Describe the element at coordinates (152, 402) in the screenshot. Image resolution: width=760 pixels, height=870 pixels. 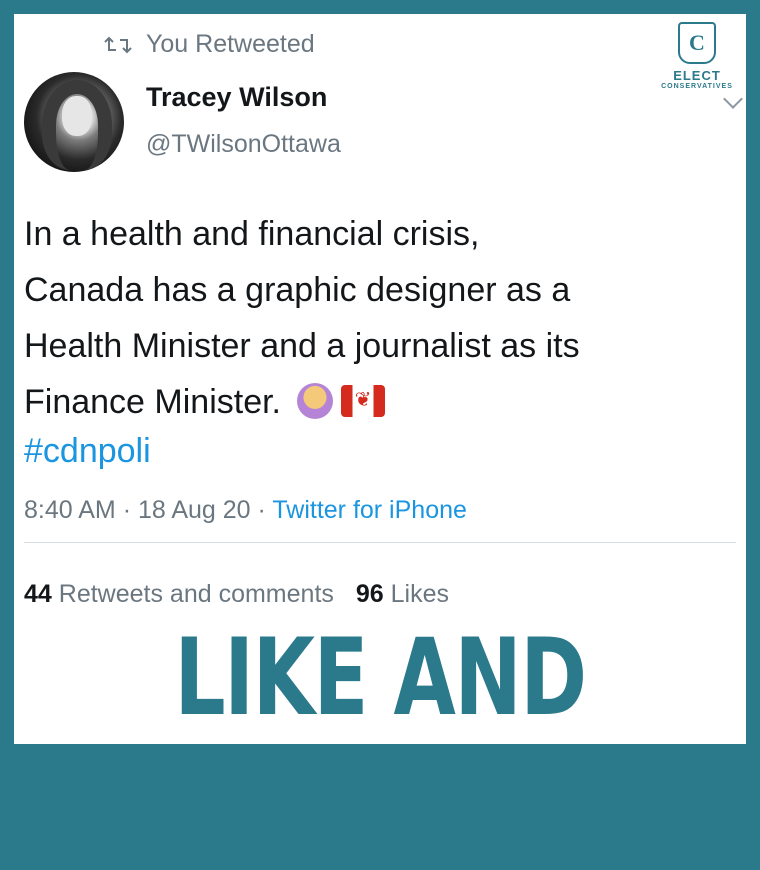
I see `tweet-line: Finance Minister.` at that location.